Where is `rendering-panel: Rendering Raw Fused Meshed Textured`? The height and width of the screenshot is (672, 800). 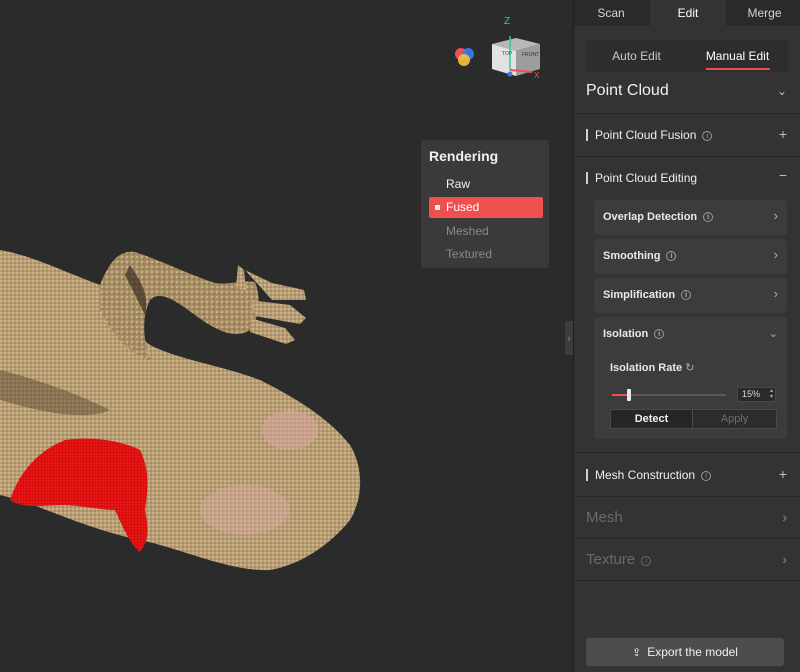
rendering-panel: Rendering Raw Fused Meshed Textured is located at coordinates (485, 204).